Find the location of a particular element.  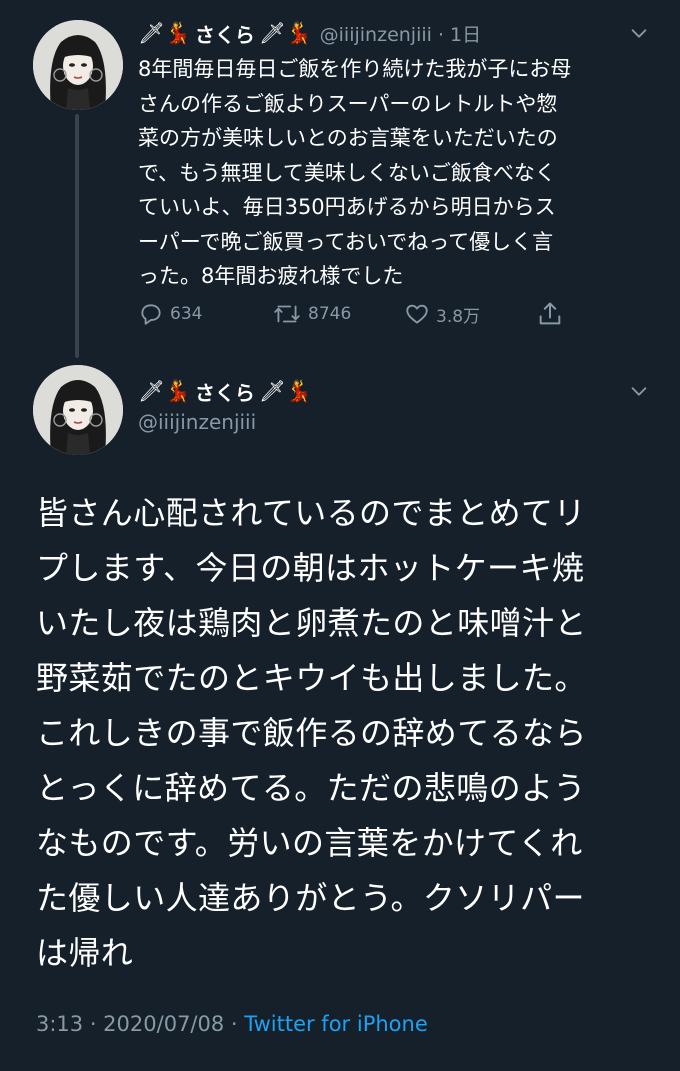

like-count: 3.8万 is located at coordinates (458, 316).